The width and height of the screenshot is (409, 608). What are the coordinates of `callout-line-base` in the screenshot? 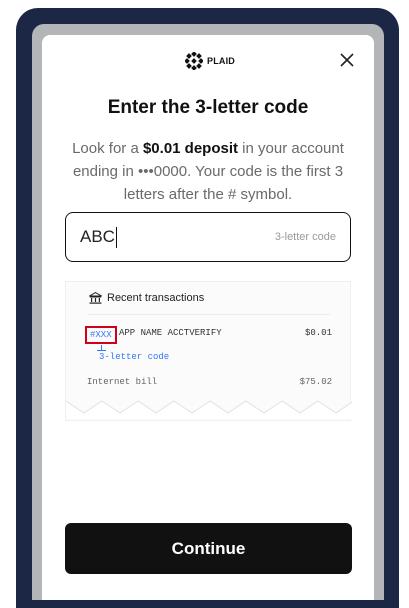 It's located at (101, 350).